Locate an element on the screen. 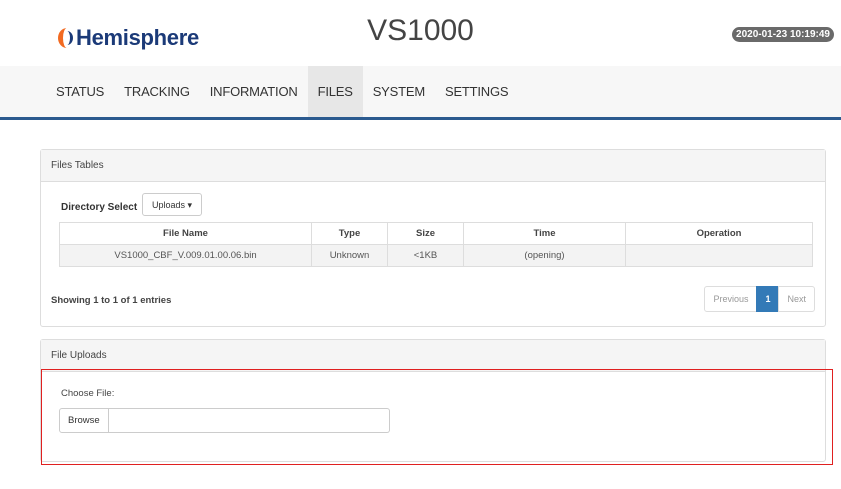 Image resolution: width=841 pixels, height=489 pixels. page-1-button: 1 is located at coordinates (768, 299).